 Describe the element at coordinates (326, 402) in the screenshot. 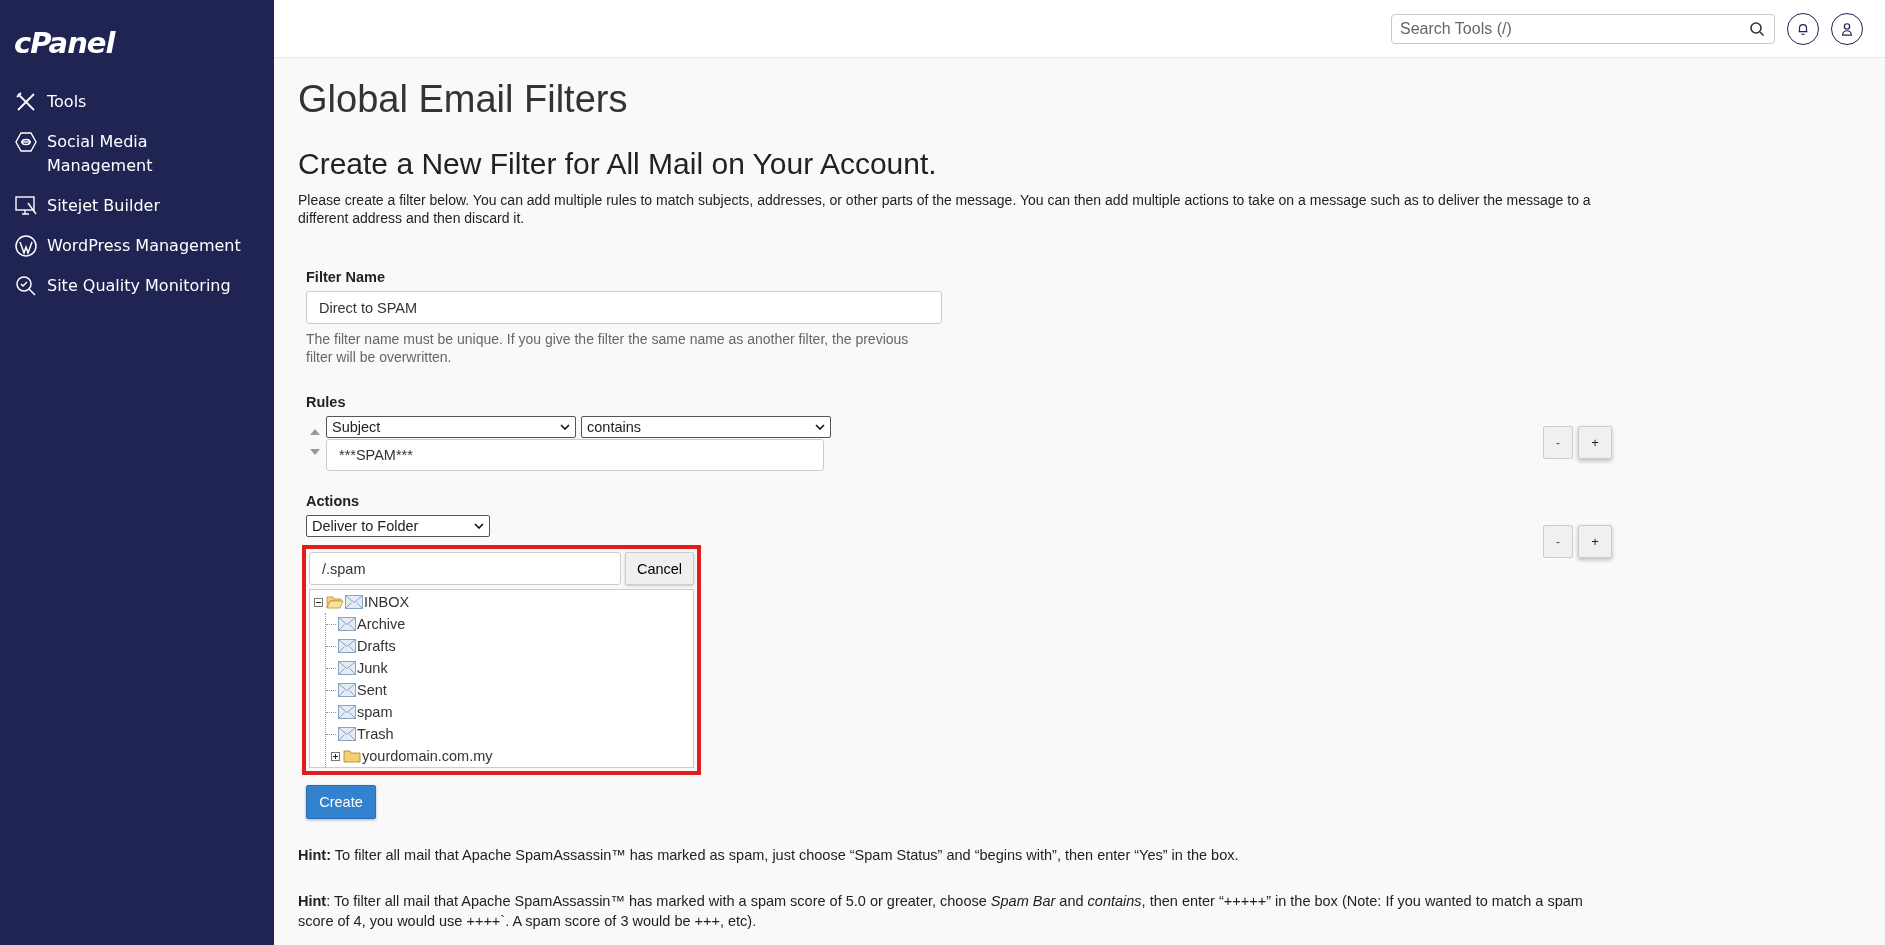

I see `field-label: Rules` at that location.